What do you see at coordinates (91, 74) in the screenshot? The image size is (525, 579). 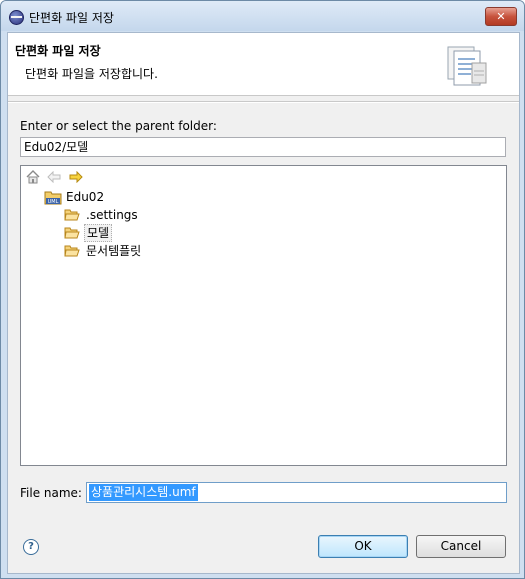 I see `banner-description: 단편화 파일을 저장합니다.` at bounding box center [91, 74].